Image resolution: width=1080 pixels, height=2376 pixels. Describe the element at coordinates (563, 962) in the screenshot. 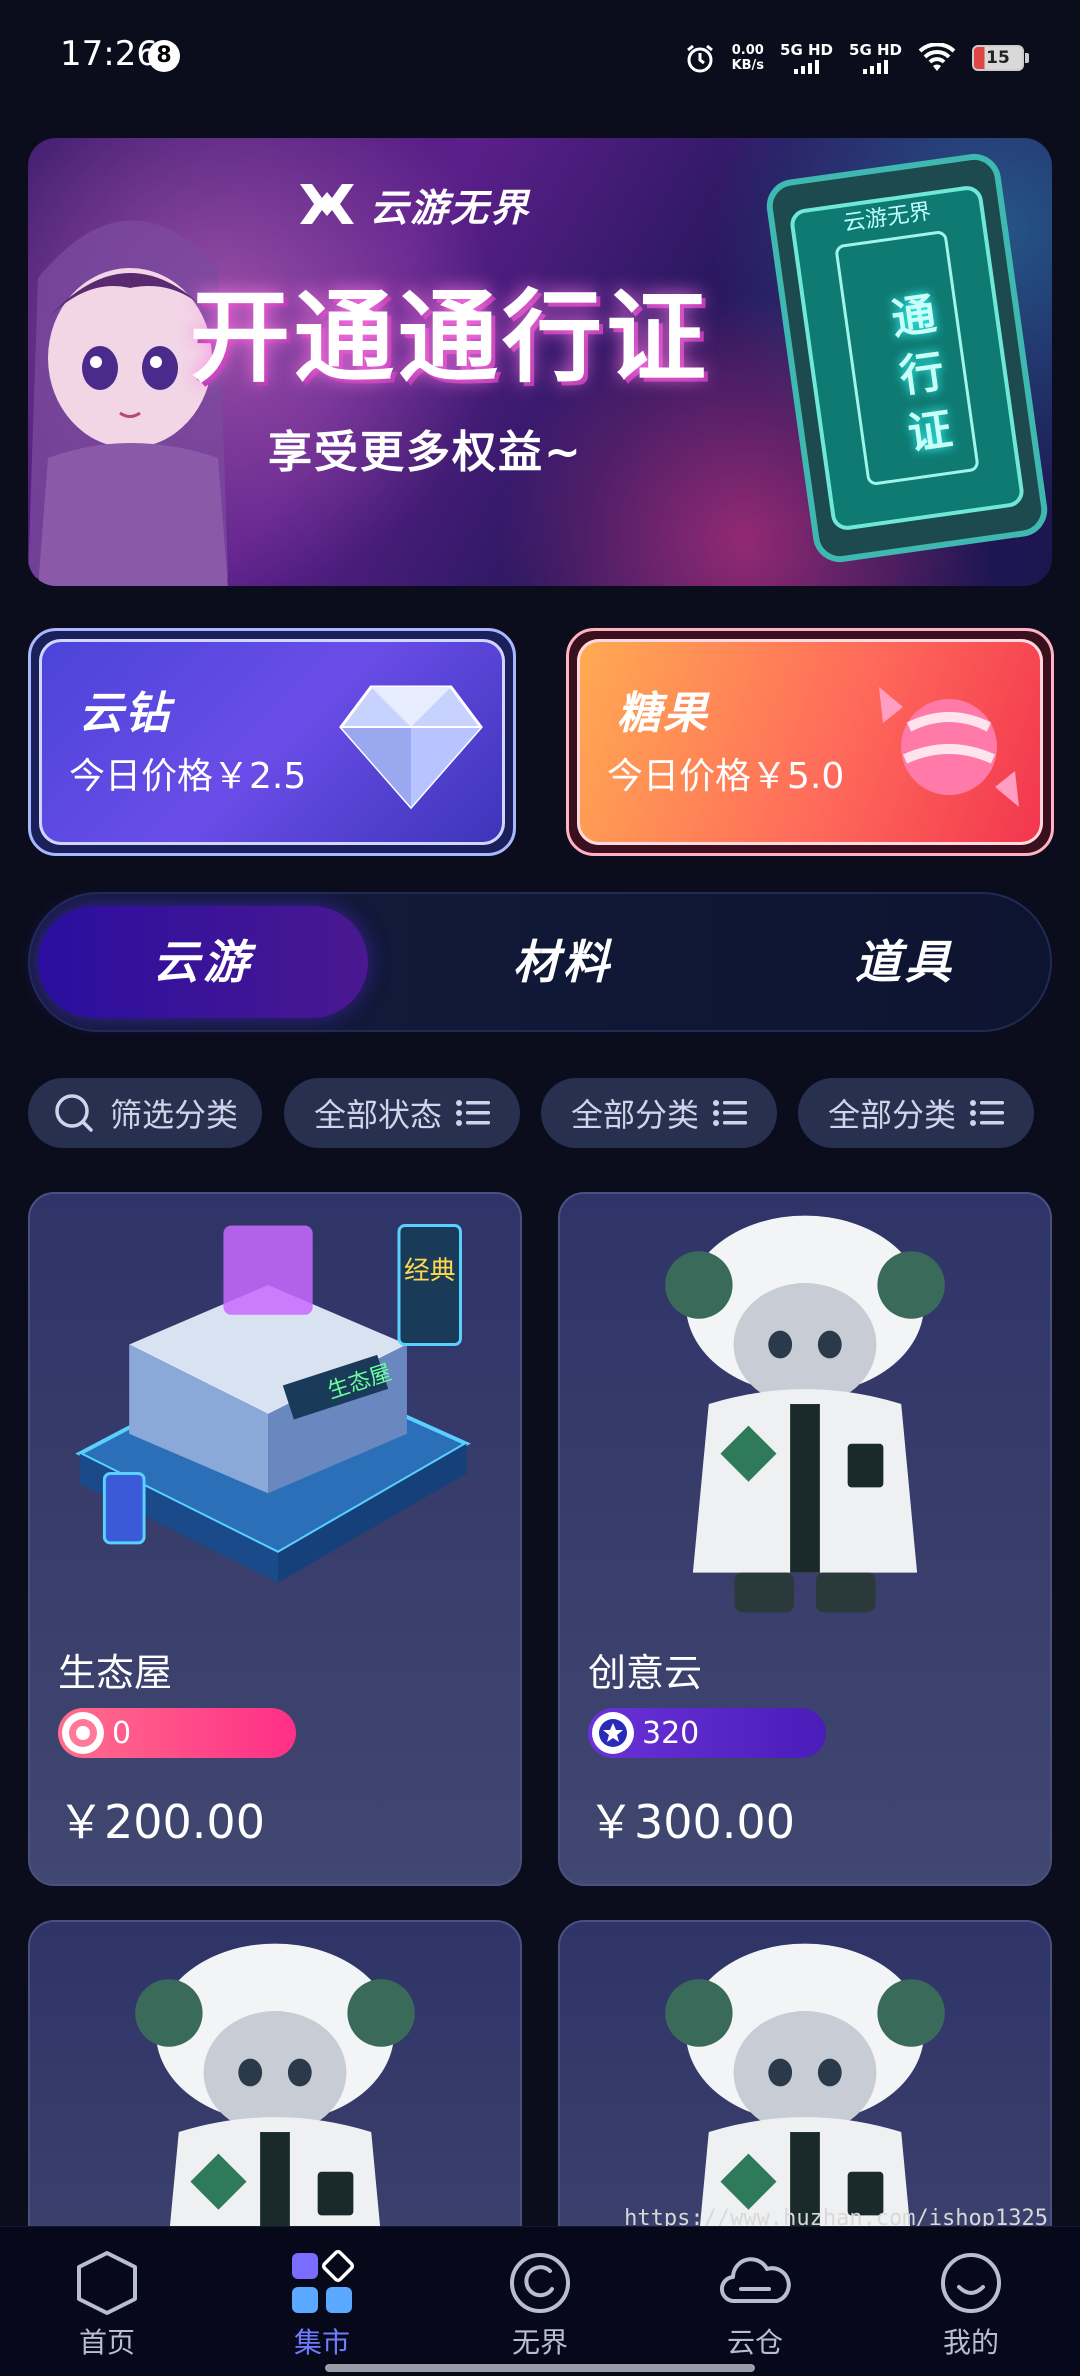

I see `tab-materials: 材料` at that location.